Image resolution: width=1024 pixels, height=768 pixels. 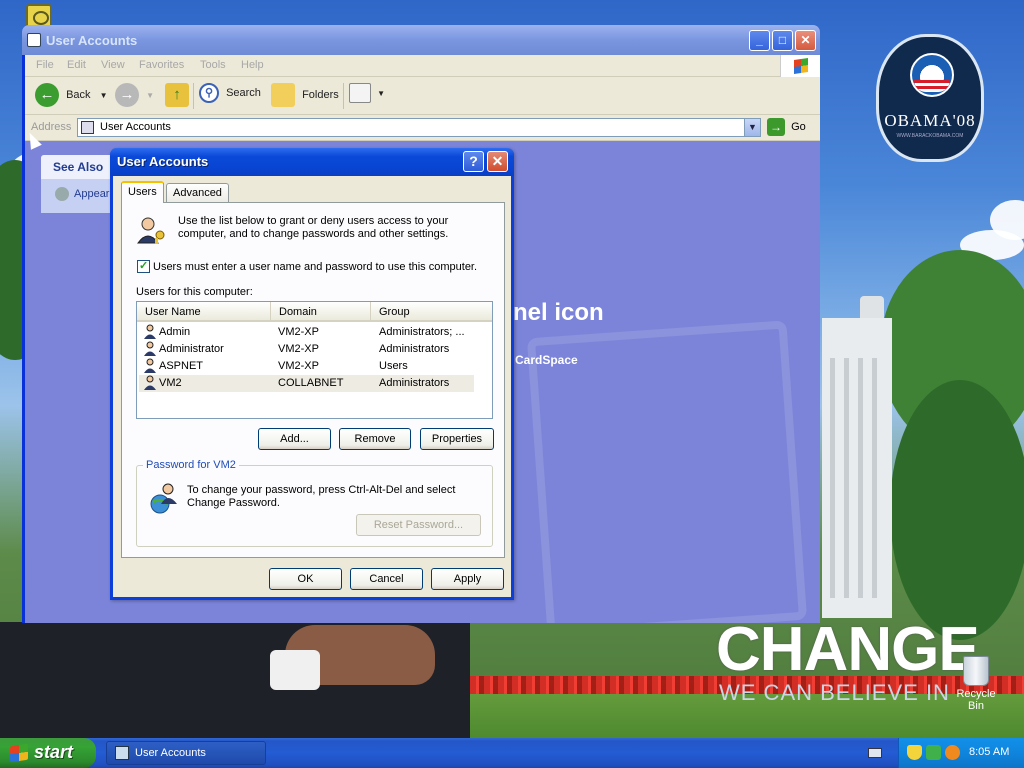 I want to click on password-group-legend: Password for VM2, so click(x=191, y=465).